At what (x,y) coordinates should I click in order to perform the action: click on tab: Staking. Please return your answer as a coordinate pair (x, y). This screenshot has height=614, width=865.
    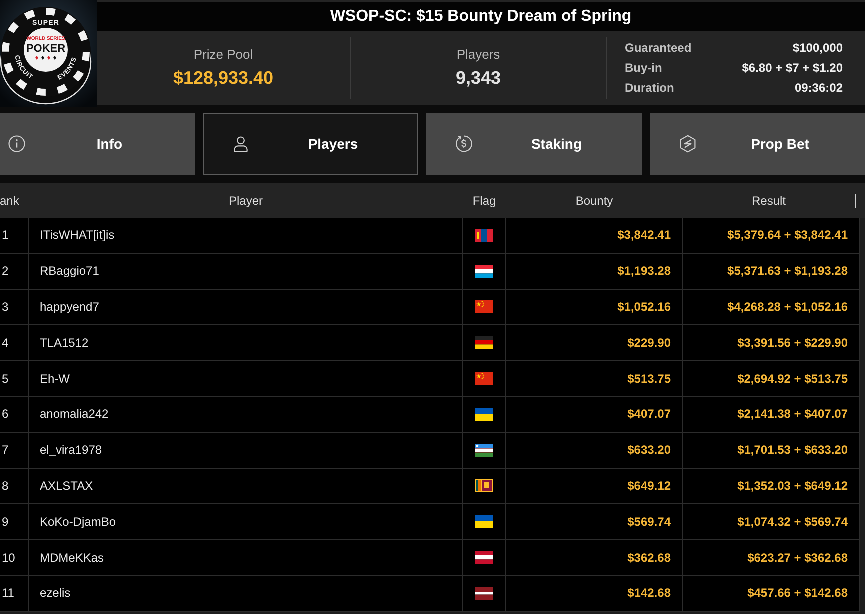
    Looking at the image, I should click on (534, 144).